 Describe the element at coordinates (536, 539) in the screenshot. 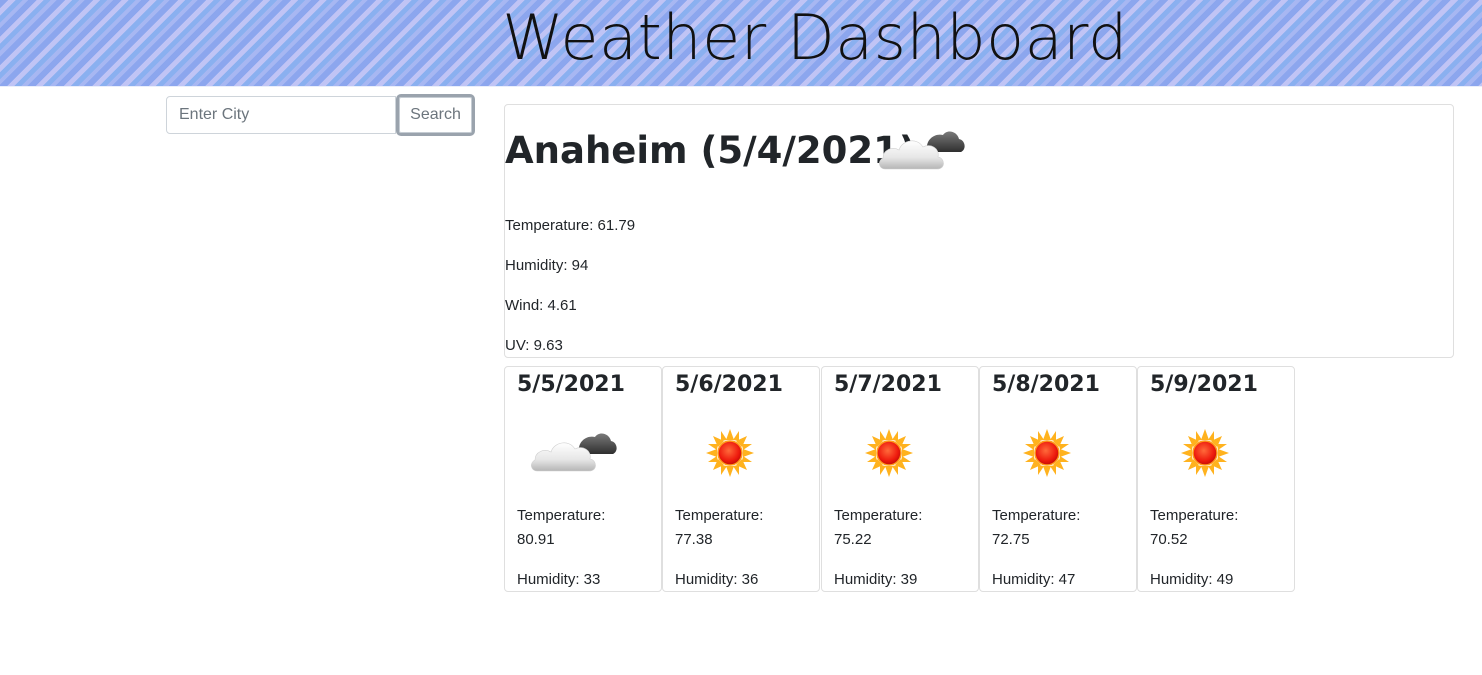

I see `forecast-temperature-value: 80.91` at that location.